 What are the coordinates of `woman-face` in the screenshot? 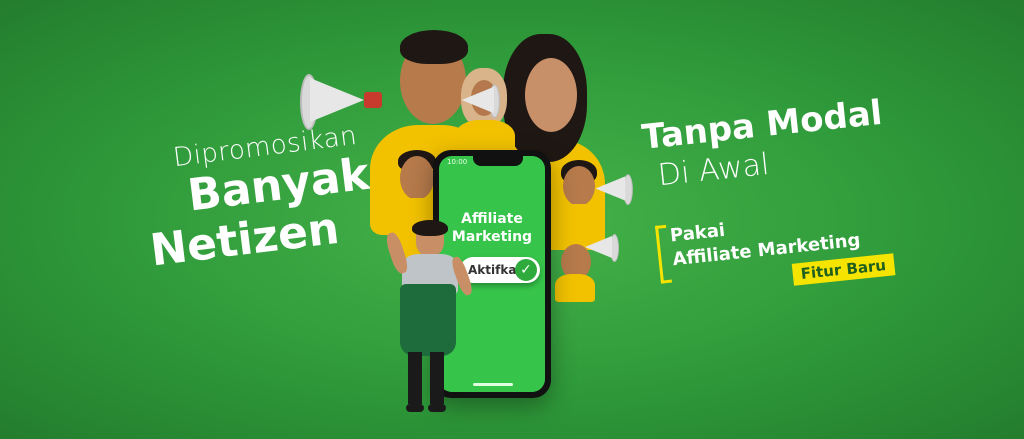 It's located at (551, 95).